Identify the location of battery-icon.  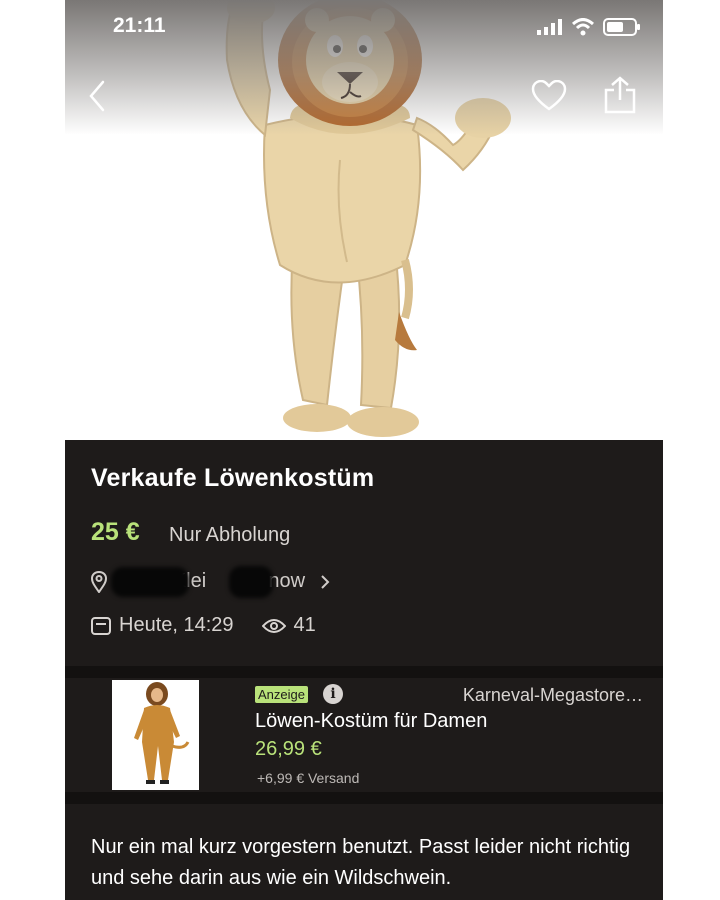
(621, 27).